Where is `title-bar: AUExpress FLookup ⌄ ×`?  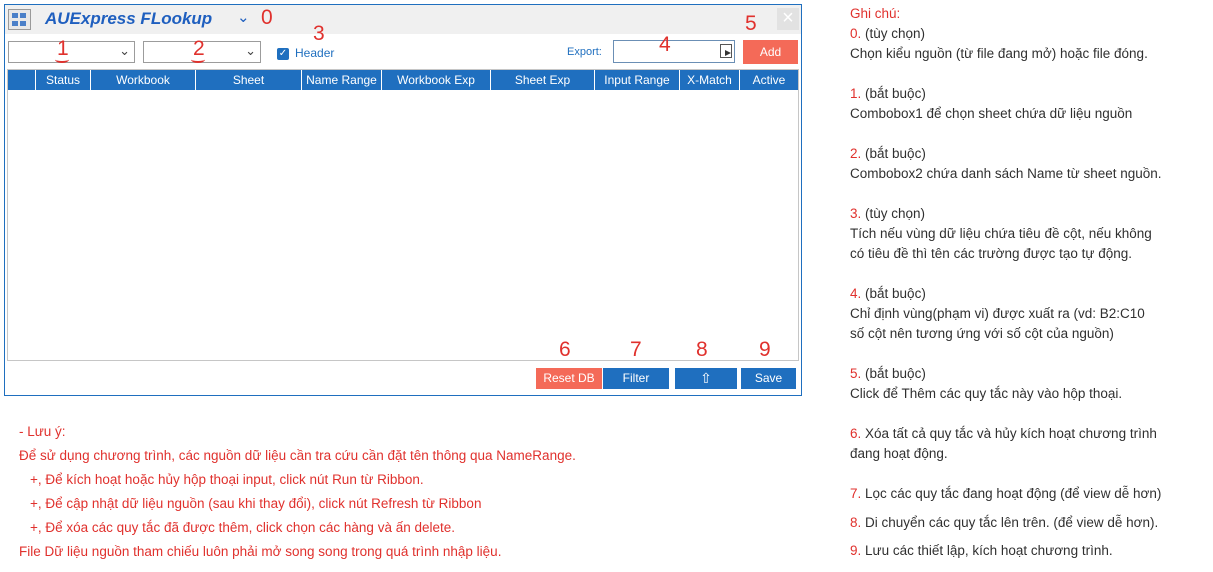 title-bar: AUExpress FLookup ⌄ × is located at coordinates (403, 19).